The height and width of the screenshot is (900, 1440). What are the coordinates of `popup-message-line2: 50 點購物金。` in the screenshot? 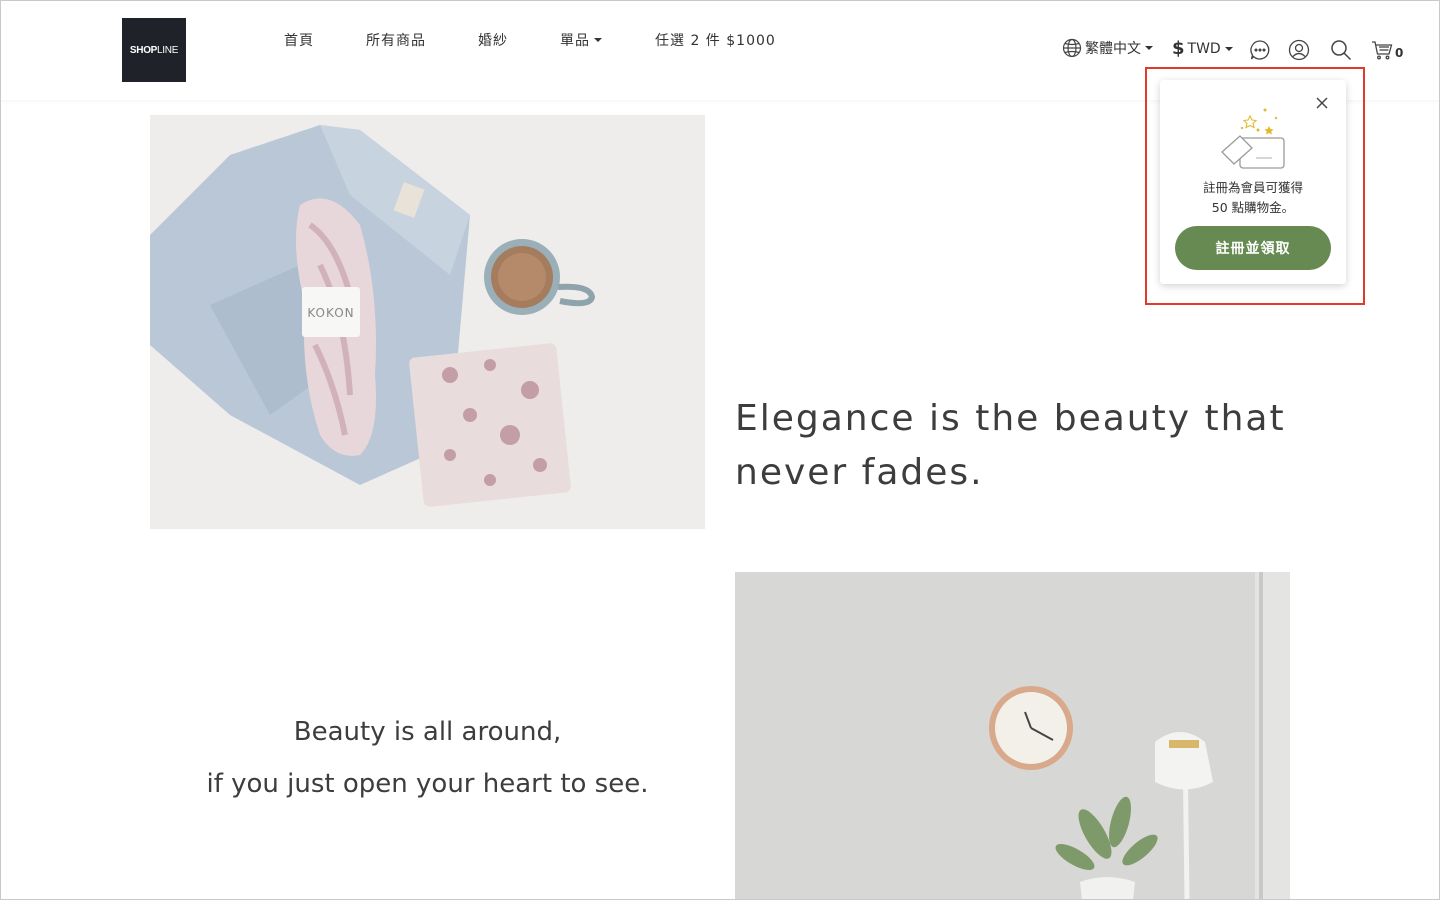 It's located at (1253, 207).